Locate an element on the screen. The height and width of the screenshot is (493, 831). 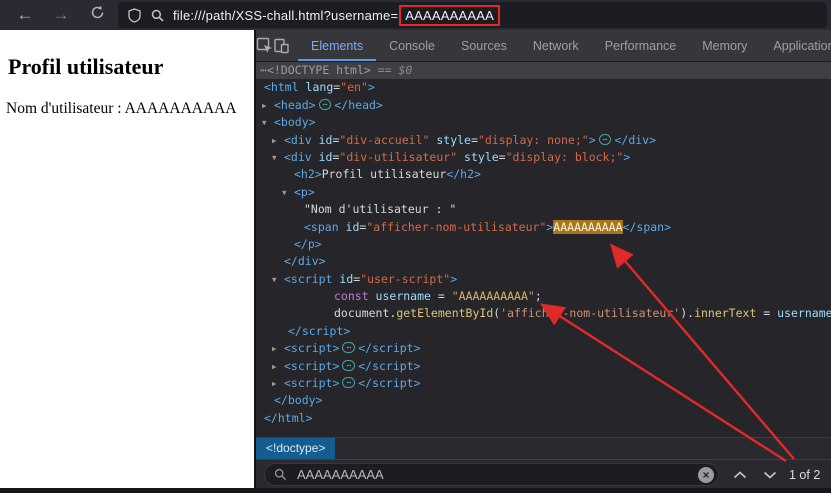
tab-elements: Elements is located at coordinates (337, 45).